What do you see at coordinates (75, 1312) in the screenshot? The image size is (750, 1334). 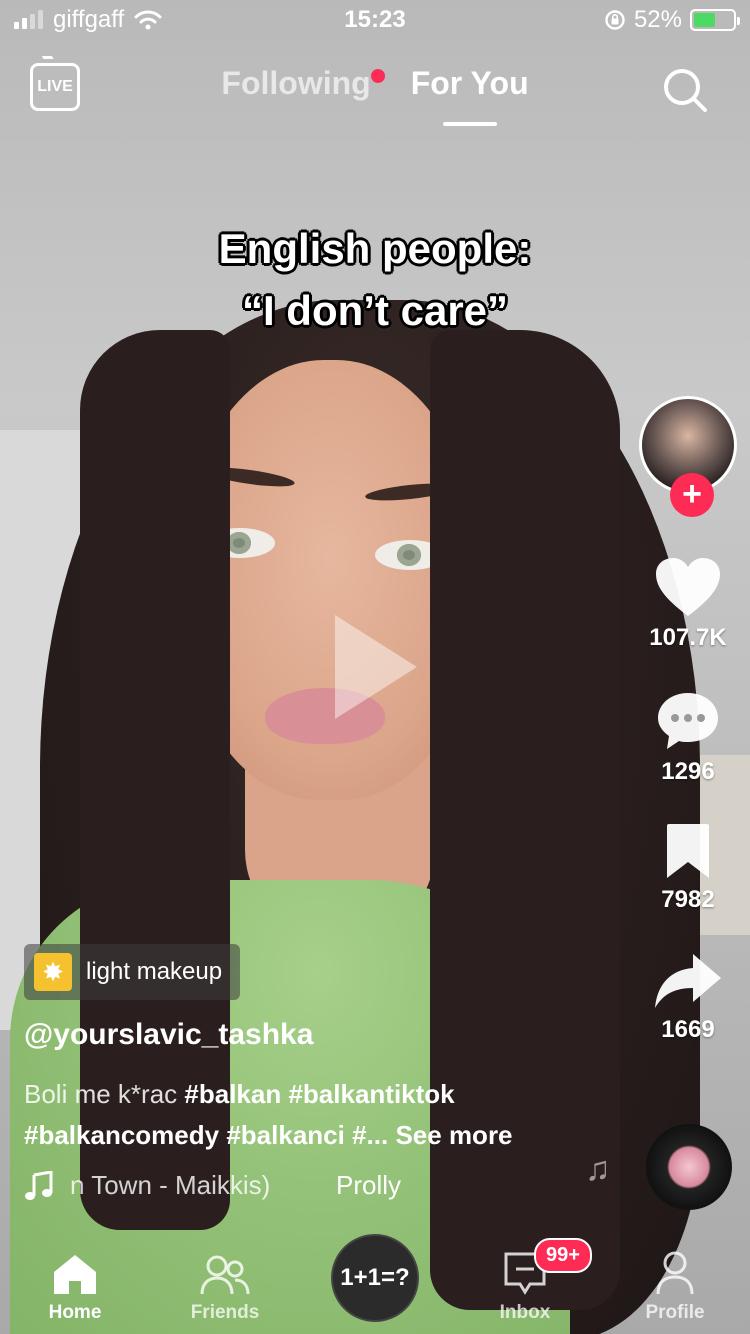 I see `tab-home-label: Home` at bounding box center [75, 1312].